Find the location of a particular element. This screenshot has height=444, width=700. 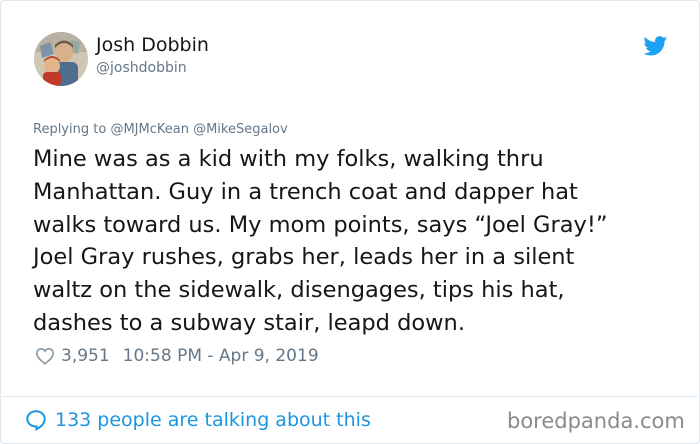

tweet-text-line: dashes to a subway stair, leapd down. is located at coordinates (249, 322).